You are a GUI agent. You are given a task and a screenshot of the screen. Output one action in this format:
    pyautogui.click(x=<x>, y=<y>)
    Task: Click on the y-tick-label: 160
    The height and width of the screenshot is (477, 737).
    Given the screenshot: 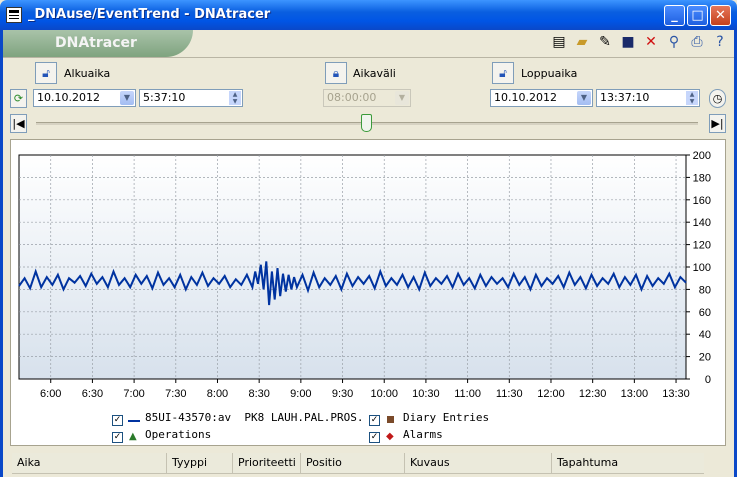 What is the action you would take?
    pyautogui.click(x=702, y=201)
    